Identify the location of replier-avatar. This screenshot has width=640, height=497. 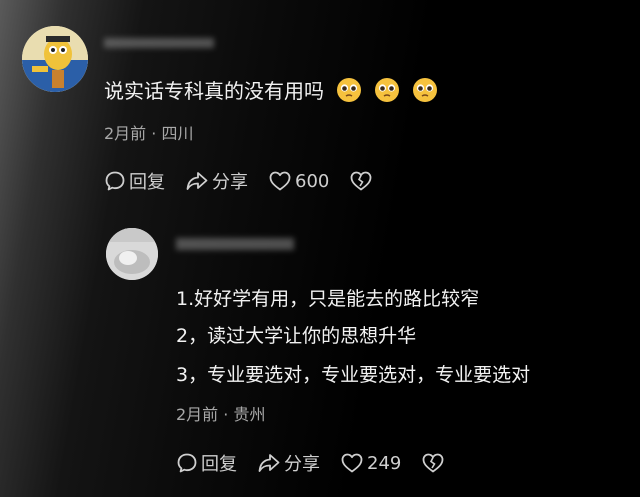
(132, 254).